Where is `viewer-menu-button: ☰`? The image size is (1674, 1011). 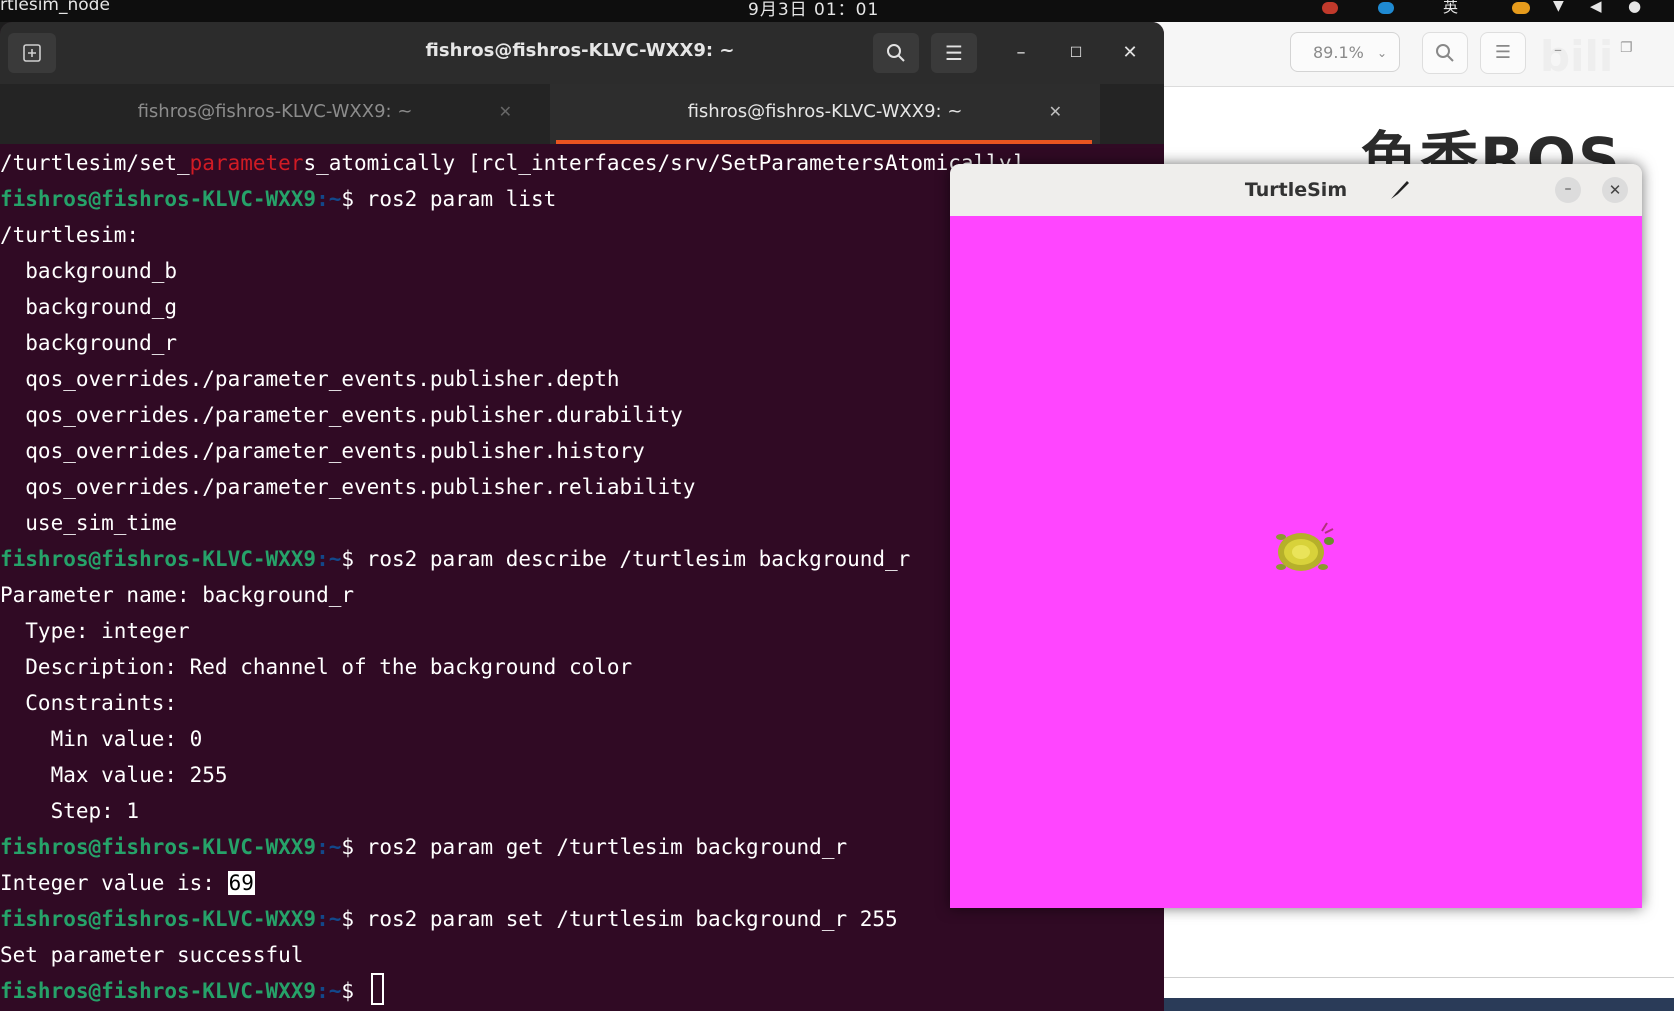
viewer-menu-button: ☰ is located at coordinates (1503, 53).